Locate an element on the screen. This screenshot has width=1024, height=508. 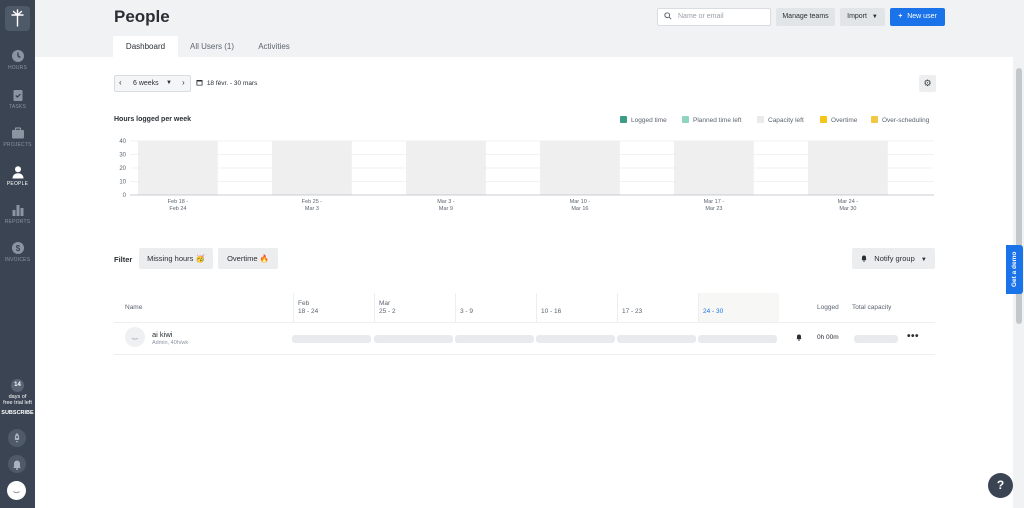
week-line2: 10 - 16 is located at coordinates (551, 311).